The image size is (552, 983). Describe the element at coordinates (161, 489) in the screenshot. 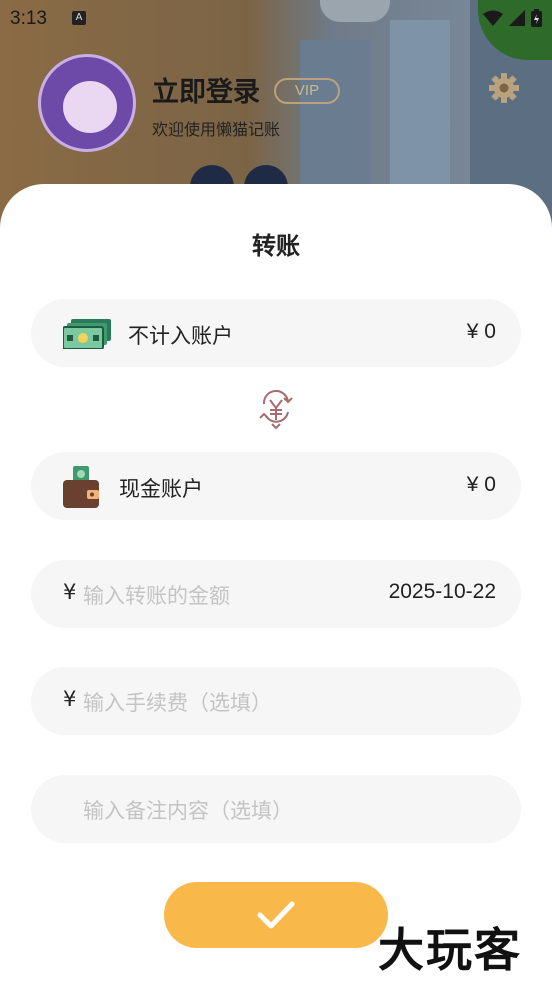

I see `to-account-name: 现金账户` at that location.